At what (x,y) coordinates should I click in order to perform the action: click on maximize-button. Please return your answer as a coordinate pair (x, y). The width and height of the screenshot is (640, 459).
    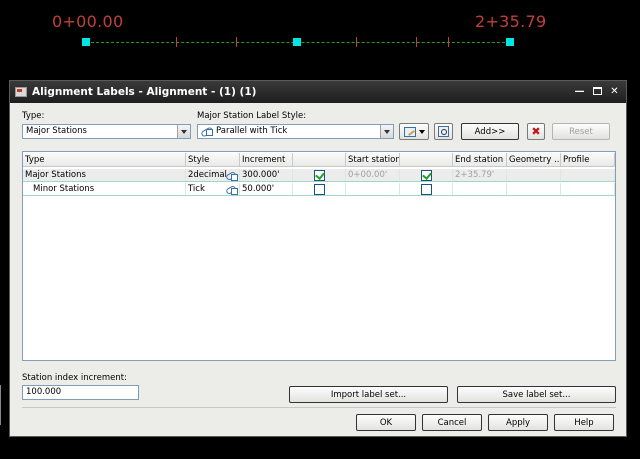
    Looking at the image, I should click on (597, 91).